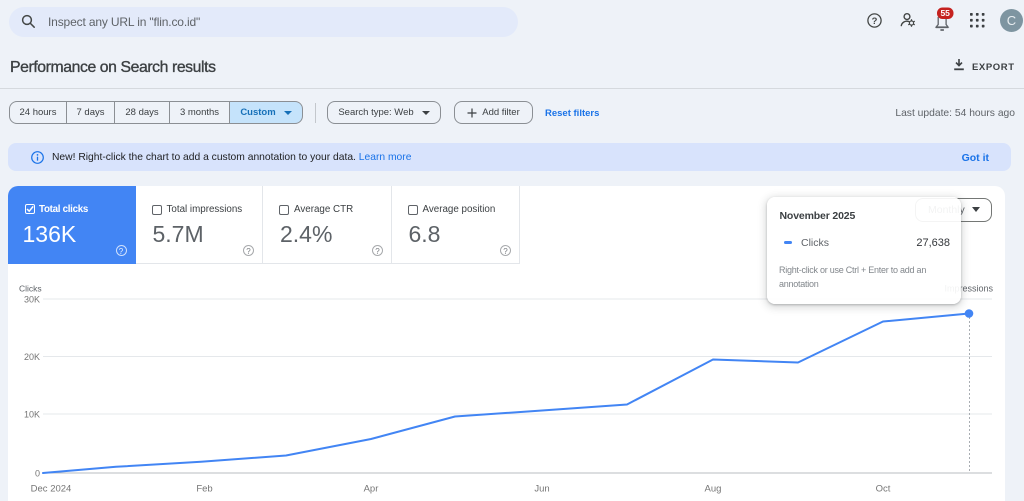  Describe the element at coordinates (541, 488) in the screenshot. I see `svg-text: Jun` at that location.